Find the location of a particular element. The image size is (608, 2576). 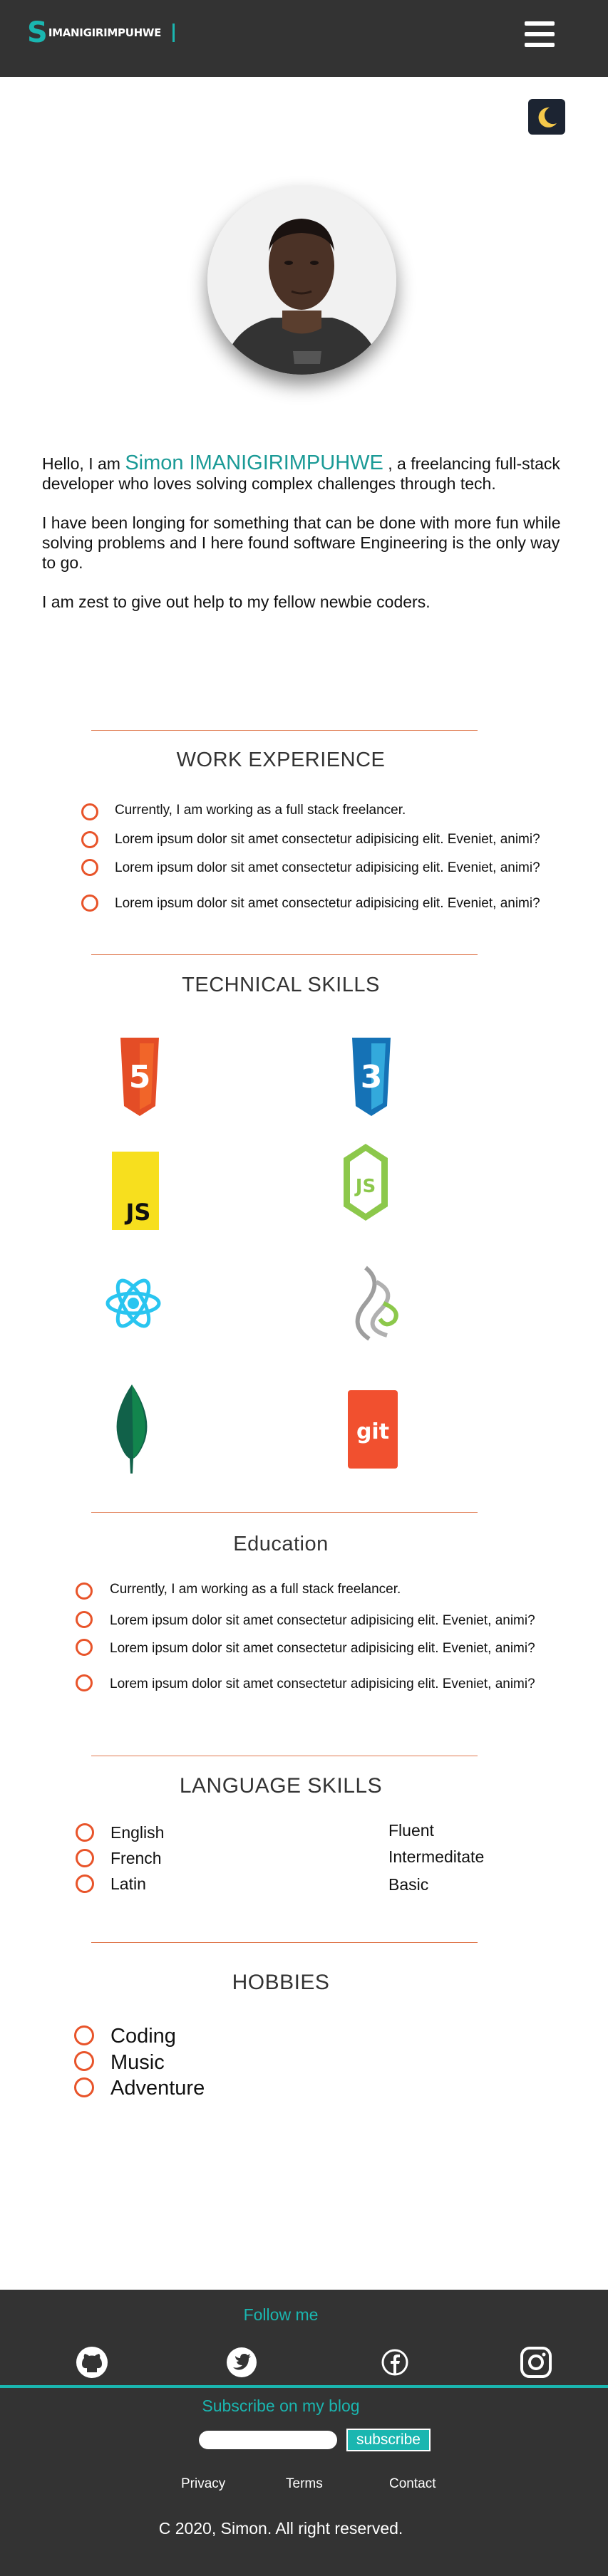

react-icon is located at coordinates (133, 1305).